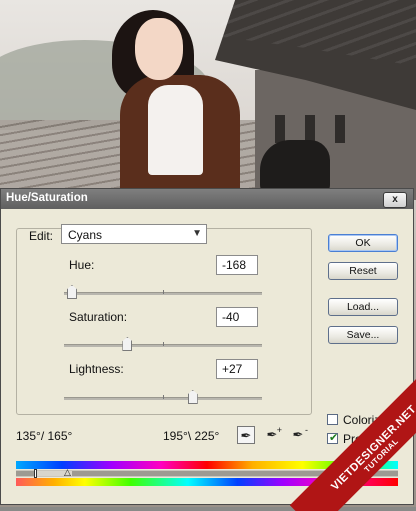 This screenshot has width=416, height=511. I want to click on ok-button: OK, so click(363, 243).